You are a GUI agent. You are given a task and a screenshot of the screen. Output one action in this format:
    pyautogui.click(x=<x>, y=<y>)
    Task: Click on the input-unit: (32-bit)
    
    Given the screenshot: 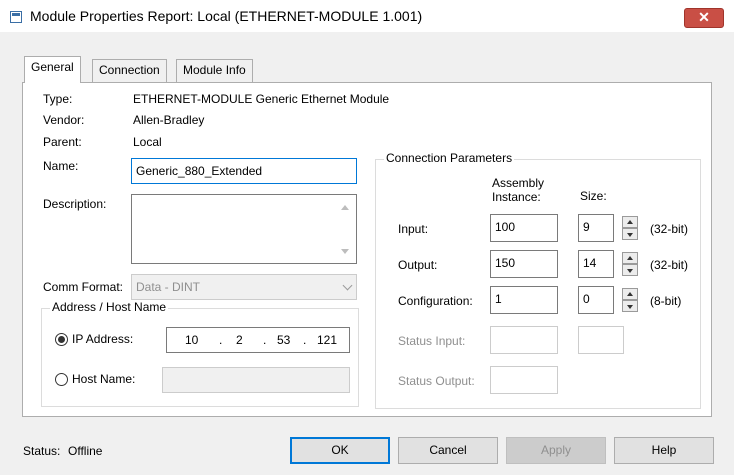 What is the action you would take?
    pyautogui.click(x=669, y=229)
    